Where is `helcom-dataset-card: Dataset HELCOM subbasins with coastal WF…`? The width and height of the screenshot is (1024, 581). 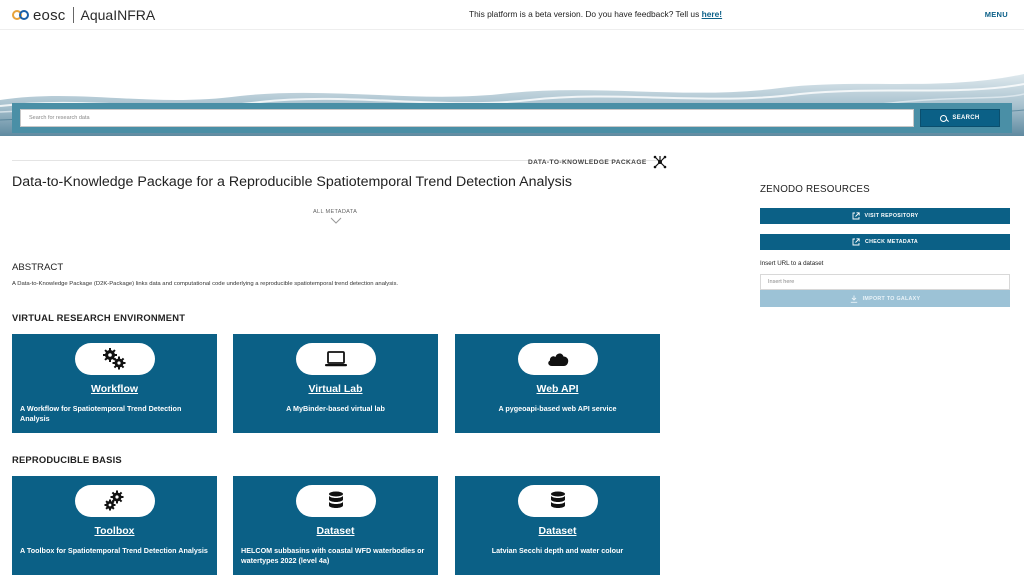
helcom-dataset-card: Dataset HELCOM subbasins with coastal WF… is located at coordinates (335, 525).